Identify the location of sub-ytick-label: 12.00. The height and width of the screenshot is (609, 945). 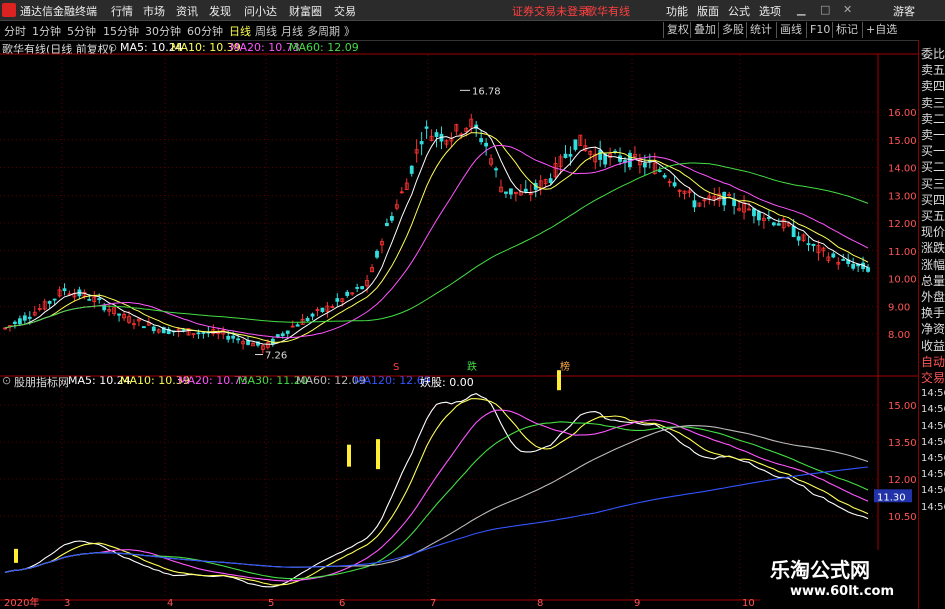
(902, 480).